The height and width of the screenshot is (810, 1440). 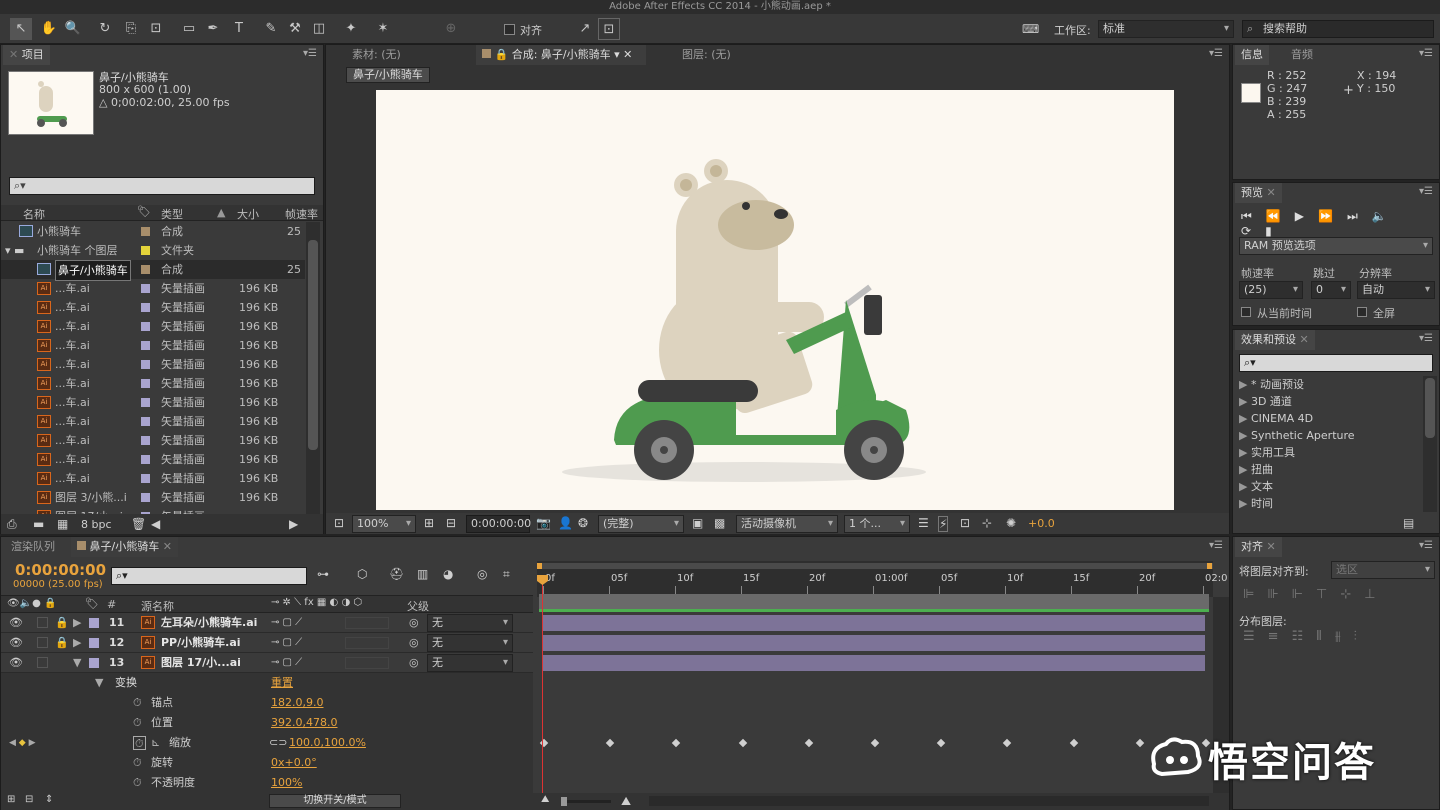 What do you see at coordinates (29, 799) in the screenshot?
I see `transfer-controls-icon: ⊟` at bounding box center [29, 799].